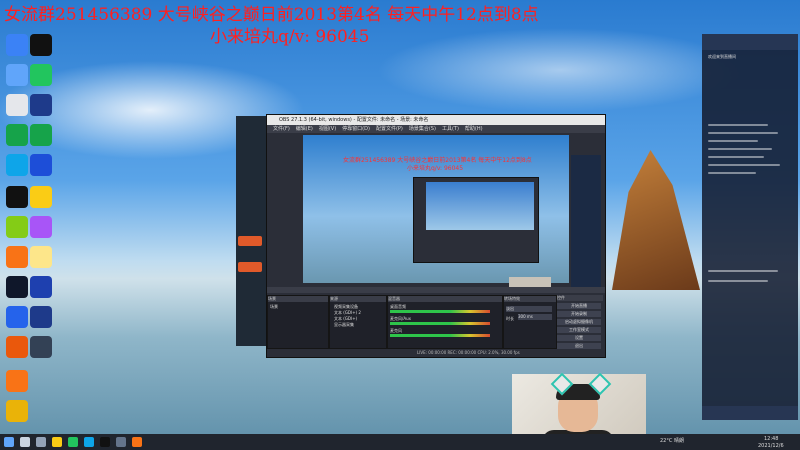 The height and width of the screenshot is (450, 800). I want to click on mixer-header: 混音器, so click(445, 299).